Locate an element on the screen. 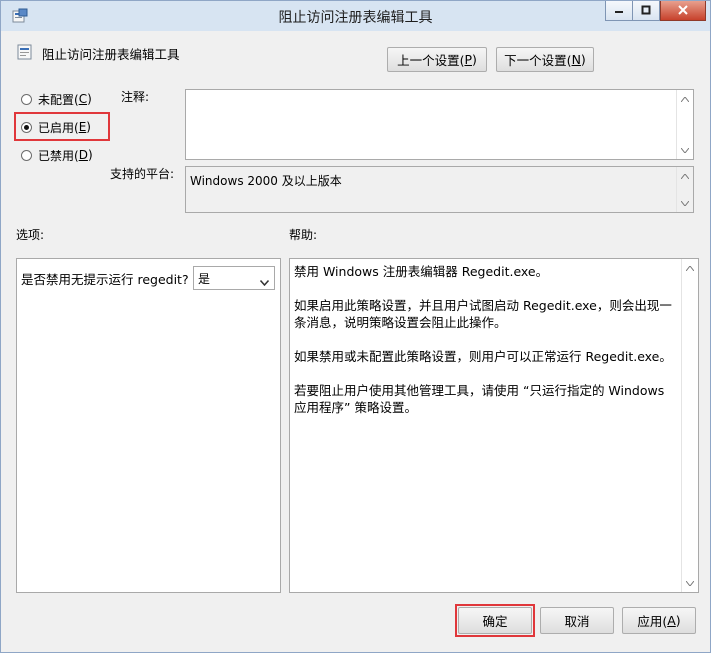  minimize-icon is located at coordinates (619, 11).